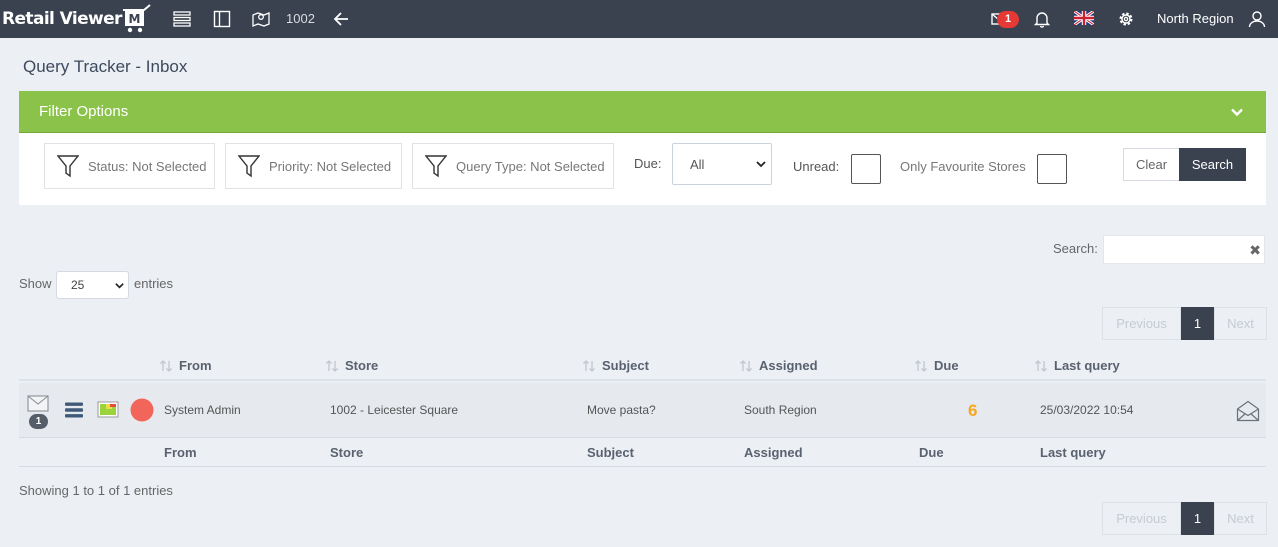  I want to click on top-bar: Retail Viewer M 1002 1 North Region, so click(639, 19).